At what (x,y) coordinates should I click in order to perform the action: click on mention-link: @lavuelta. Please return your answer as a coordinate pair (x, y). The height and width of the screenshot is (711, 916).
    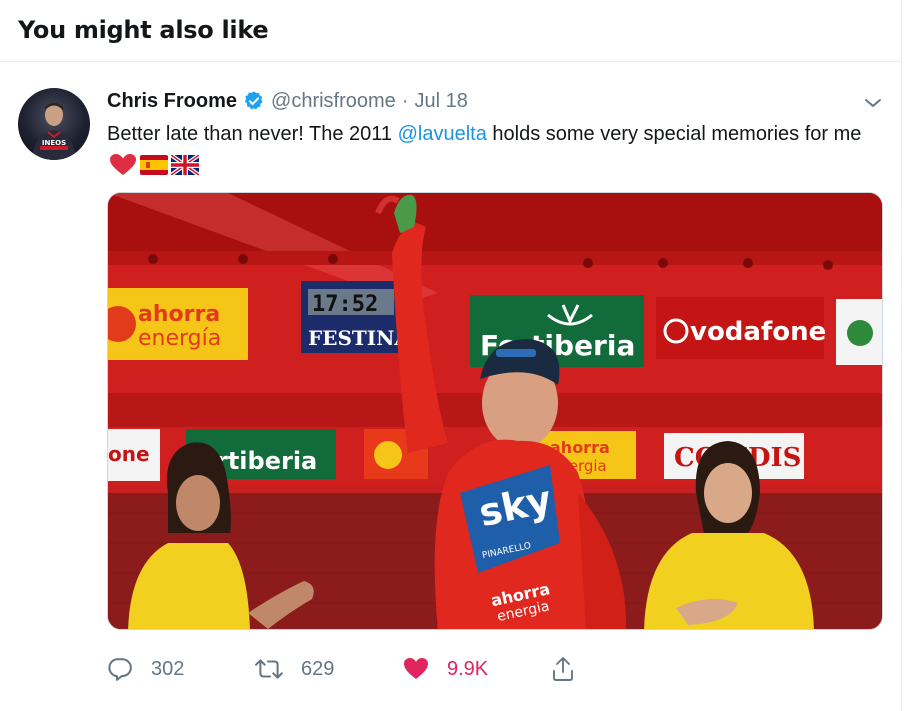
    Looking at the image, I should click on (442, 134).